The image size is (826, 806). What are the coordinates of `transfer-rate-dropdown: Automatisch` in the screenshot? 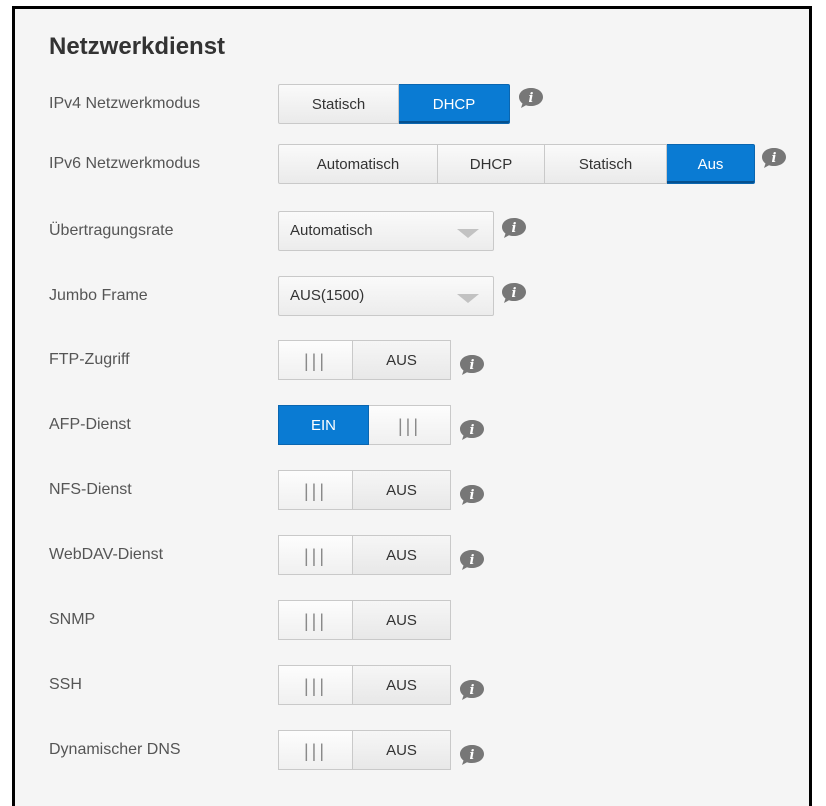 It's located at (386, 231).